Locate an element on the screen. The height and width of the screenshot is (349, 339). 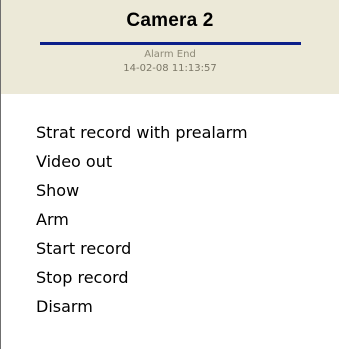
menu-item-arm: Arm is located at coordinates (142, 219).